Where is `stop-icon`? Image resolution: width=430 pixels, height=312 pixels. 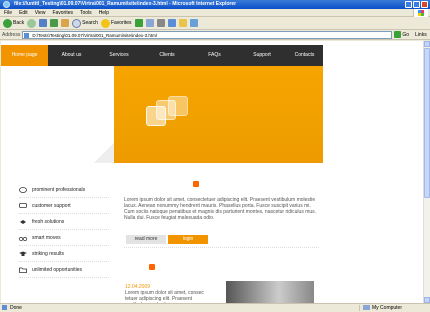
stop-icon is located at coordinates (43, 23).